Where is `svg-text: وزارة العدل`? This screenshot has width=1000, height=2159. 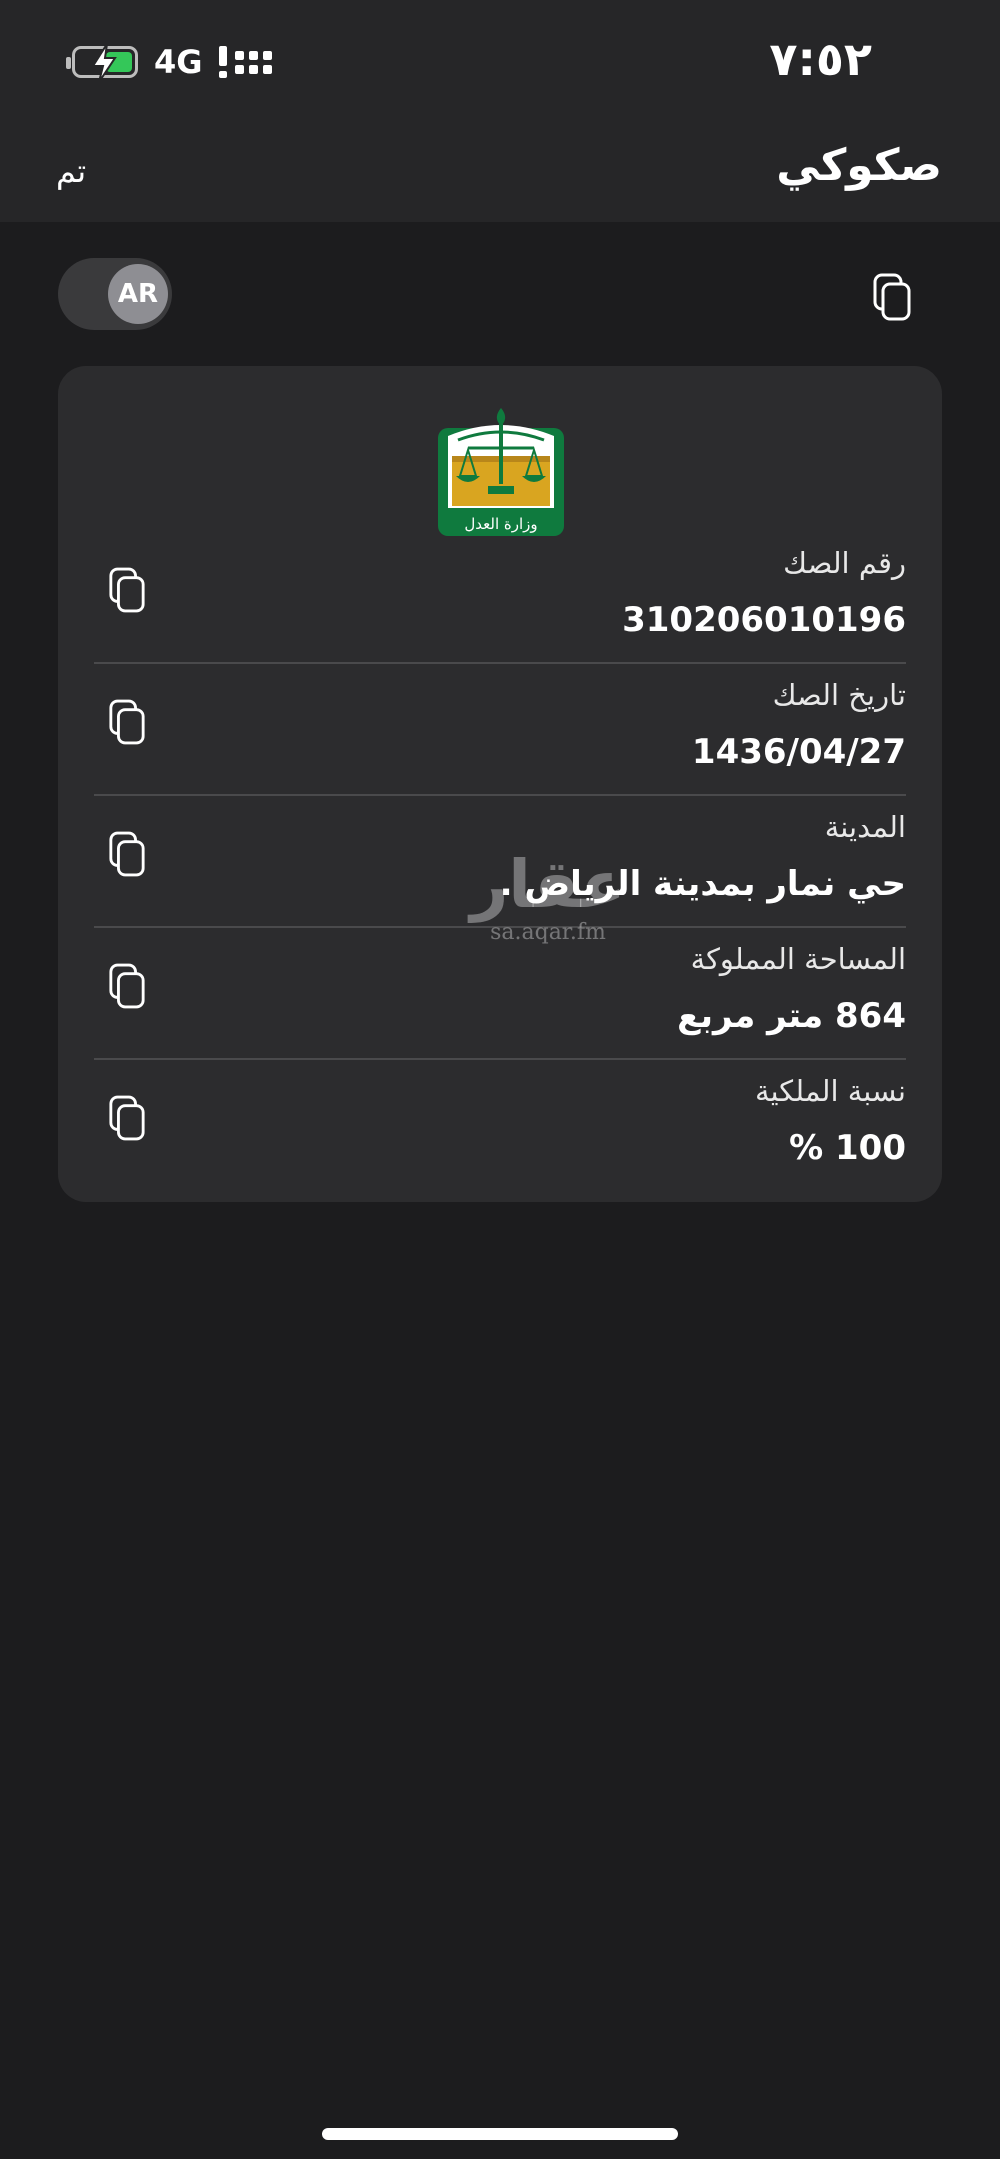 svg-text: وزارة العدل is located at coordinates (500, 524).